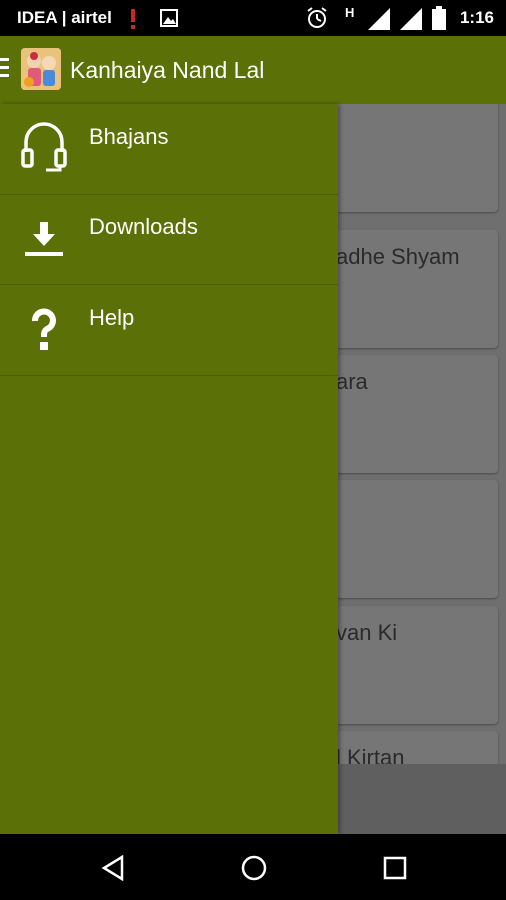 Image resolution: width=506 pixels, height=900 pixels. Describe the element at coordinates (395, 868) in the screenshot. I see `recents-icon` at that location.